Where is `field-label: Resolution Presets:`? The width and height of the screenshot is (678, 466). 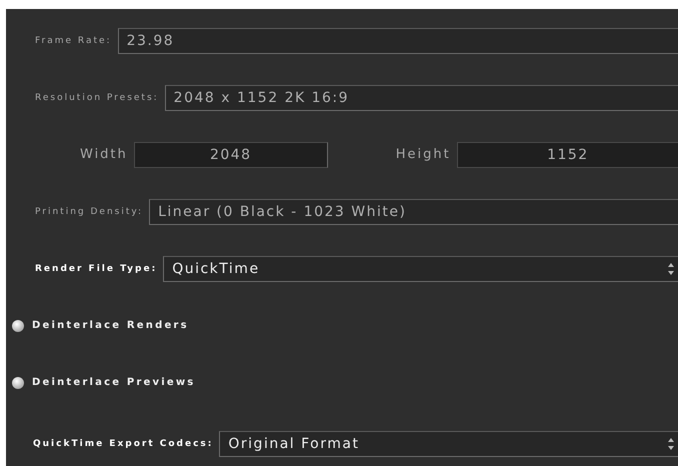 field-label: Resolution Presets: is located at coordinates (97, 97).